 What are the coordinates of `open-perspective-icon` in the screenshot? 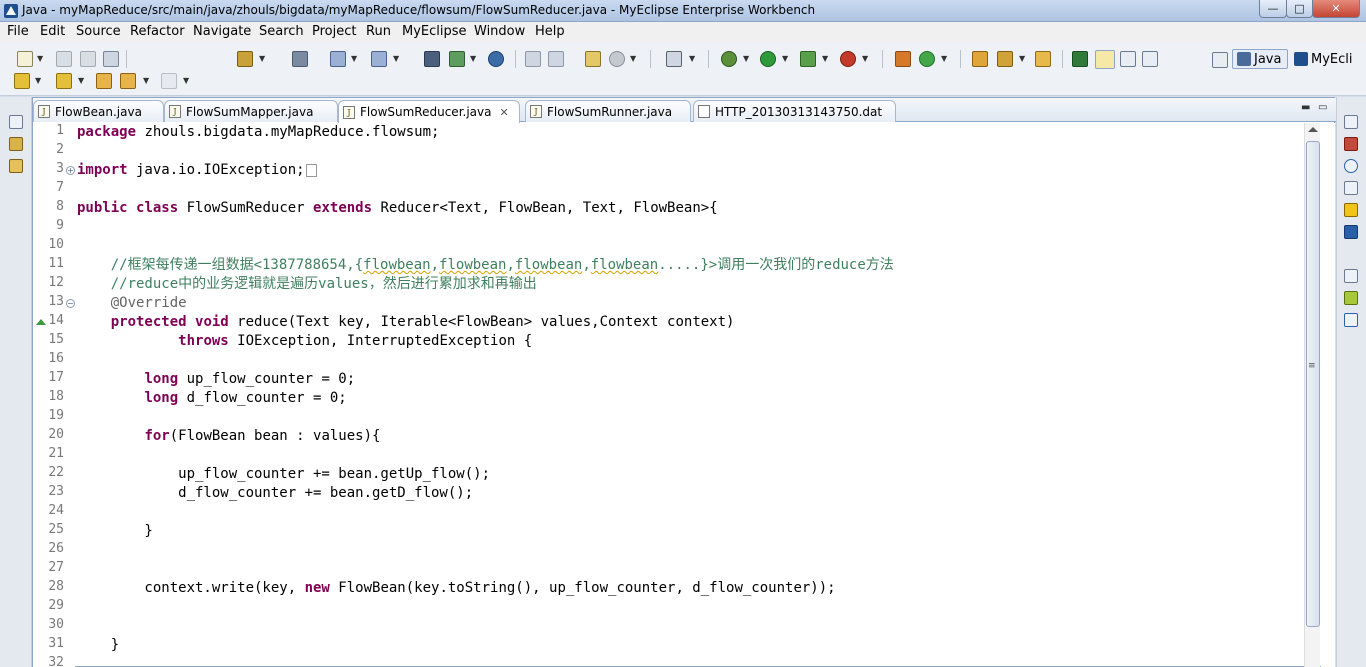 It's located at (1220, 60).